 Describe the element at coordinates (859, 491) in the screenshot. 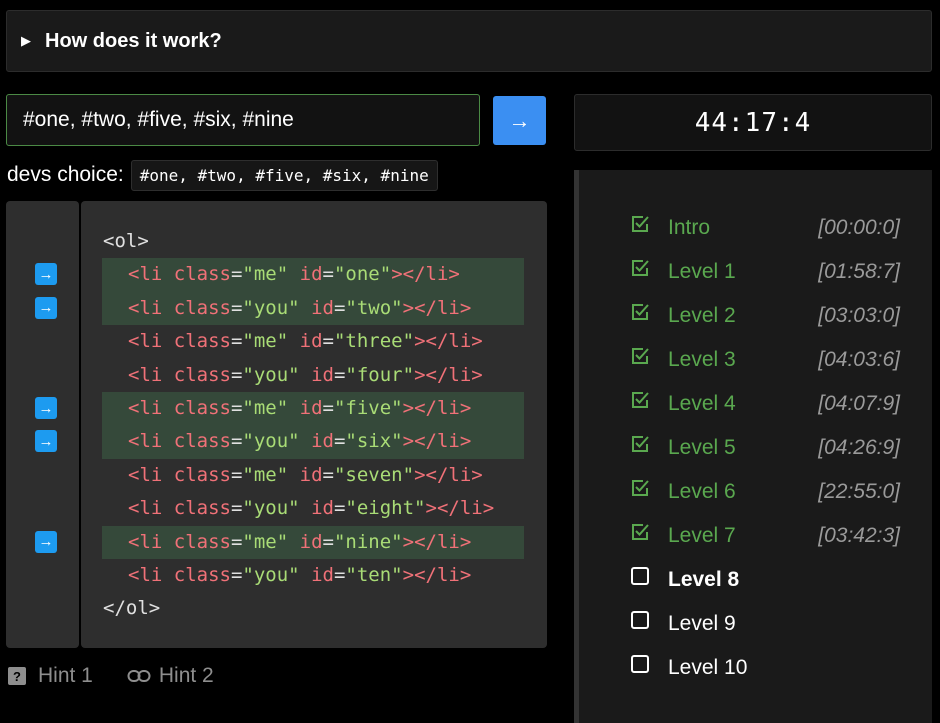

I see `level-time: [22:55:0]` at that location.